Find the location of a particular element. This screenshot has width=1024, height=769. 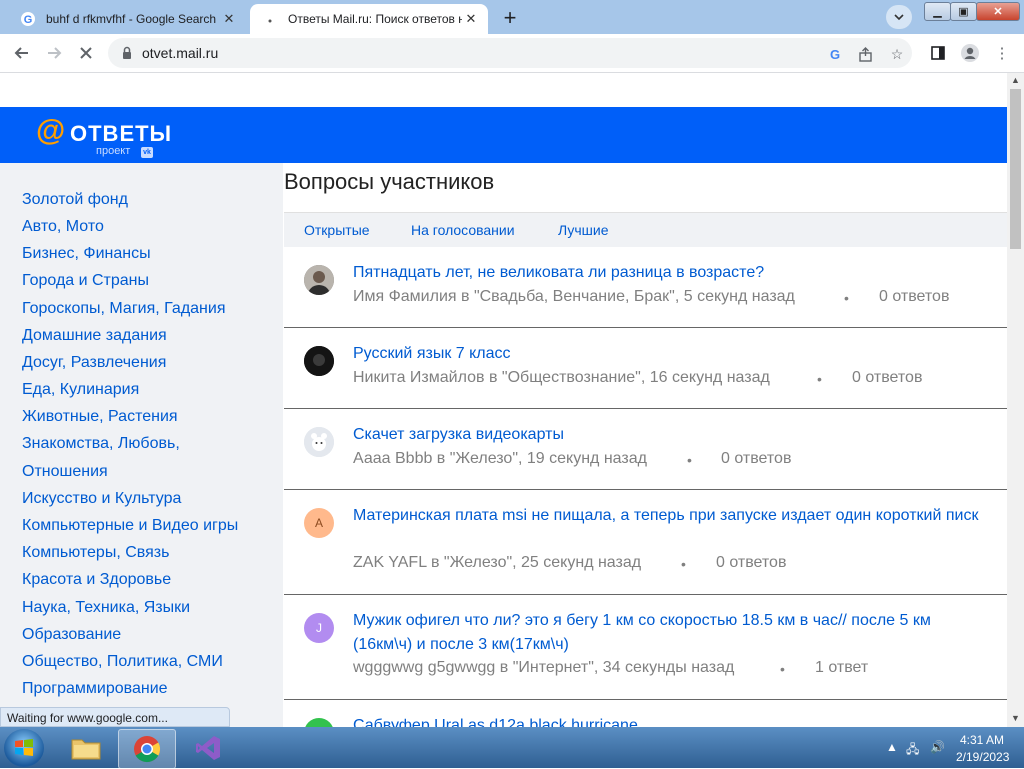

scroll-thumb is located at coordinates (1015, 169).